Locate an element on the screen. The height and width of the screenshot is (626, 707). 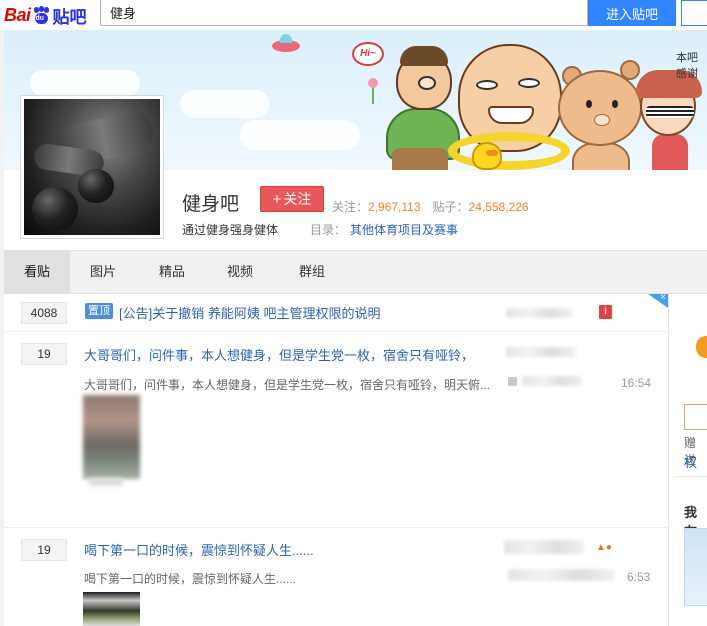
kettlebell-photo is located at coordinates (92, 167).